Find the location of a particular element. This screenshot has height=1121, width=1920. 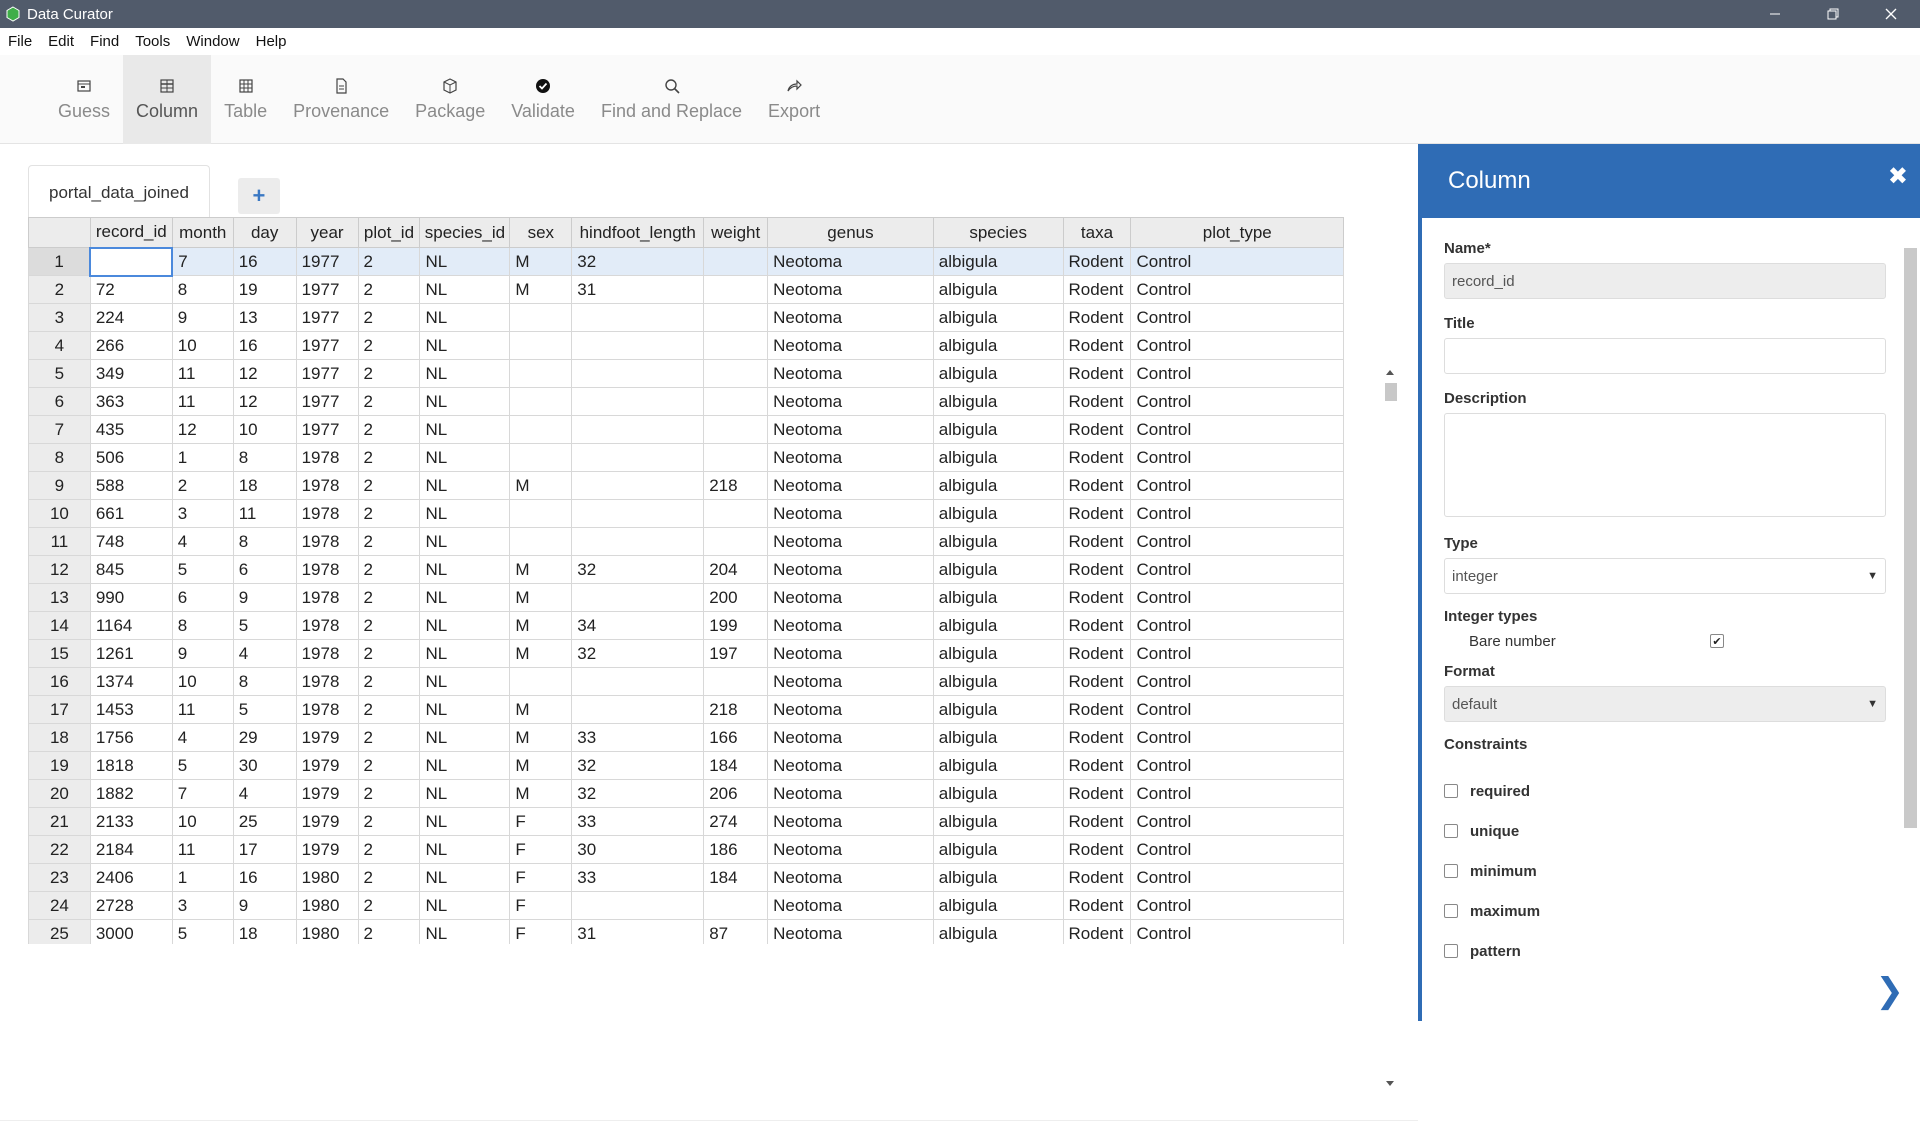

constraint-minimum: minimum is located at coordinates (1664, 871).